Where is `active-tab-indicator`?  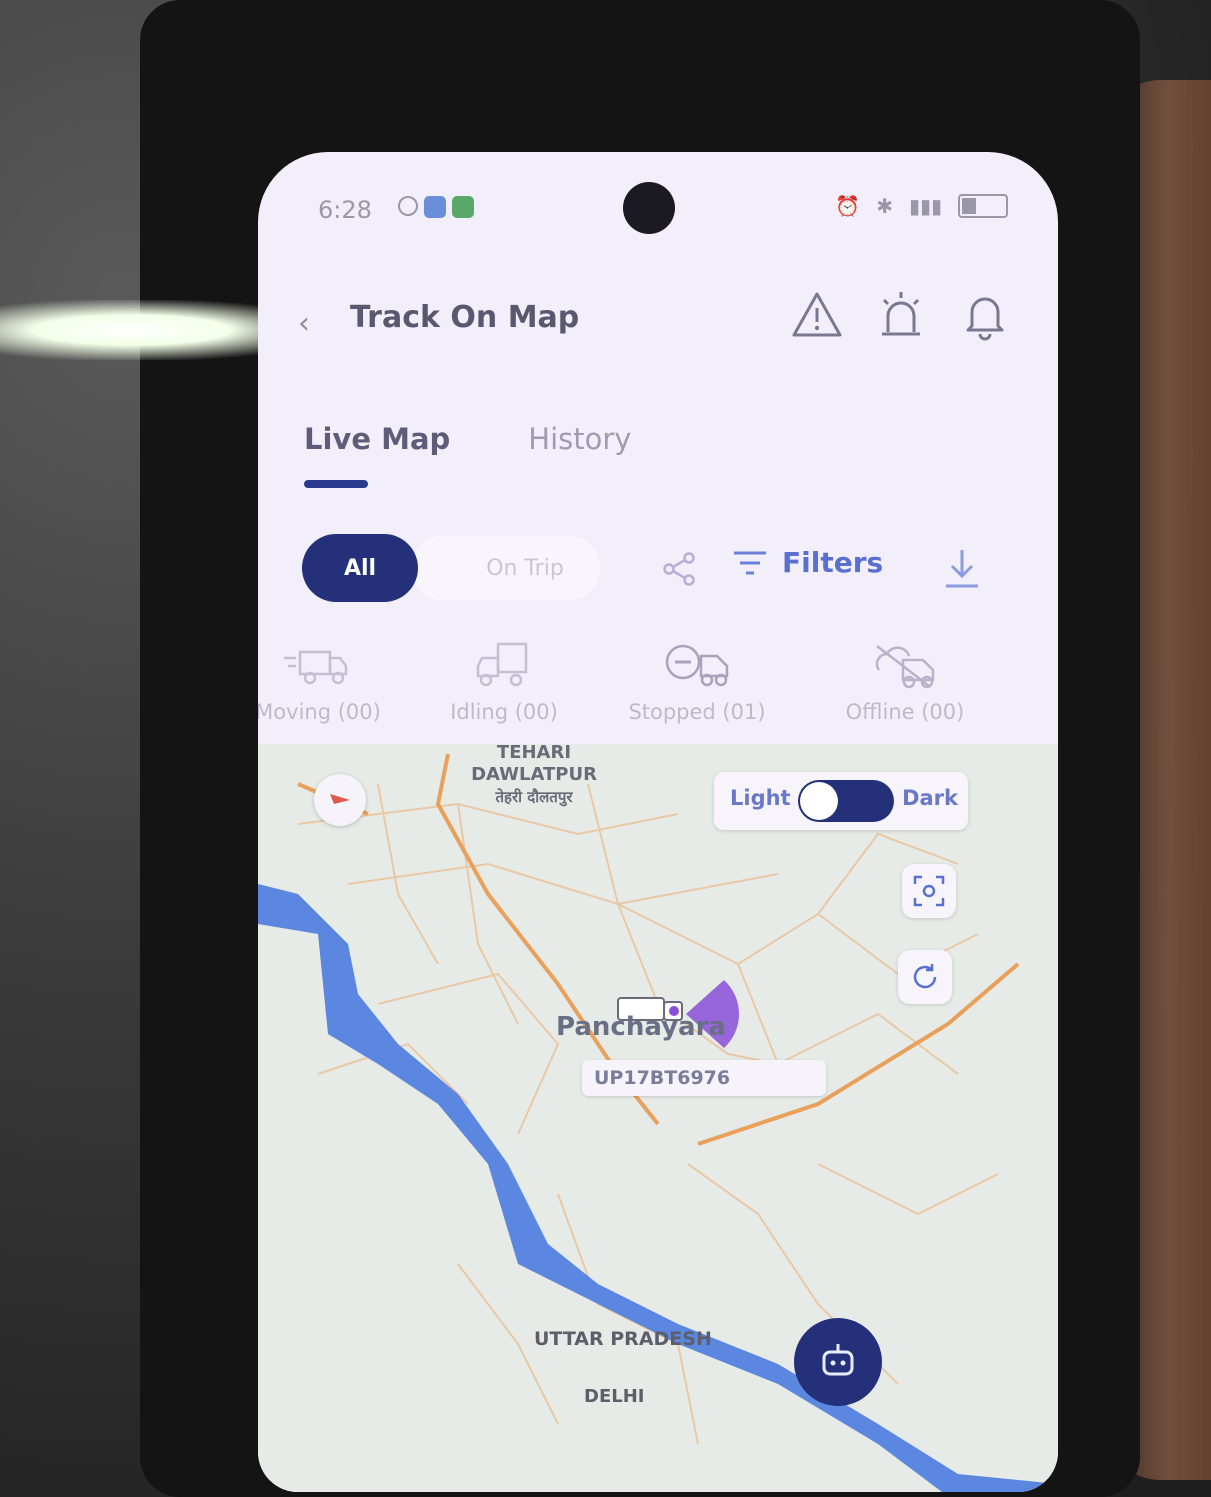 active-tab-indicator is located at coordinates (336, 484).